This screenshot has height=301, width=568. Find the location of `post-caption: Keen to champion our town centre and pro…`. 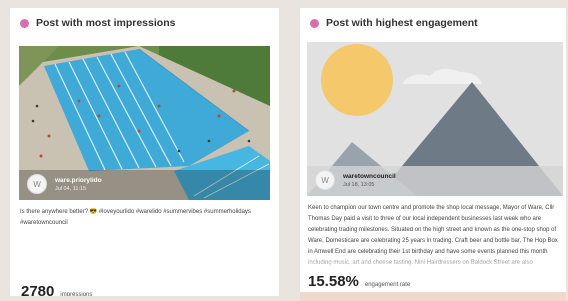

post-caption: Keen to champion our town centre and pro… is located at coordinates (434, 236).